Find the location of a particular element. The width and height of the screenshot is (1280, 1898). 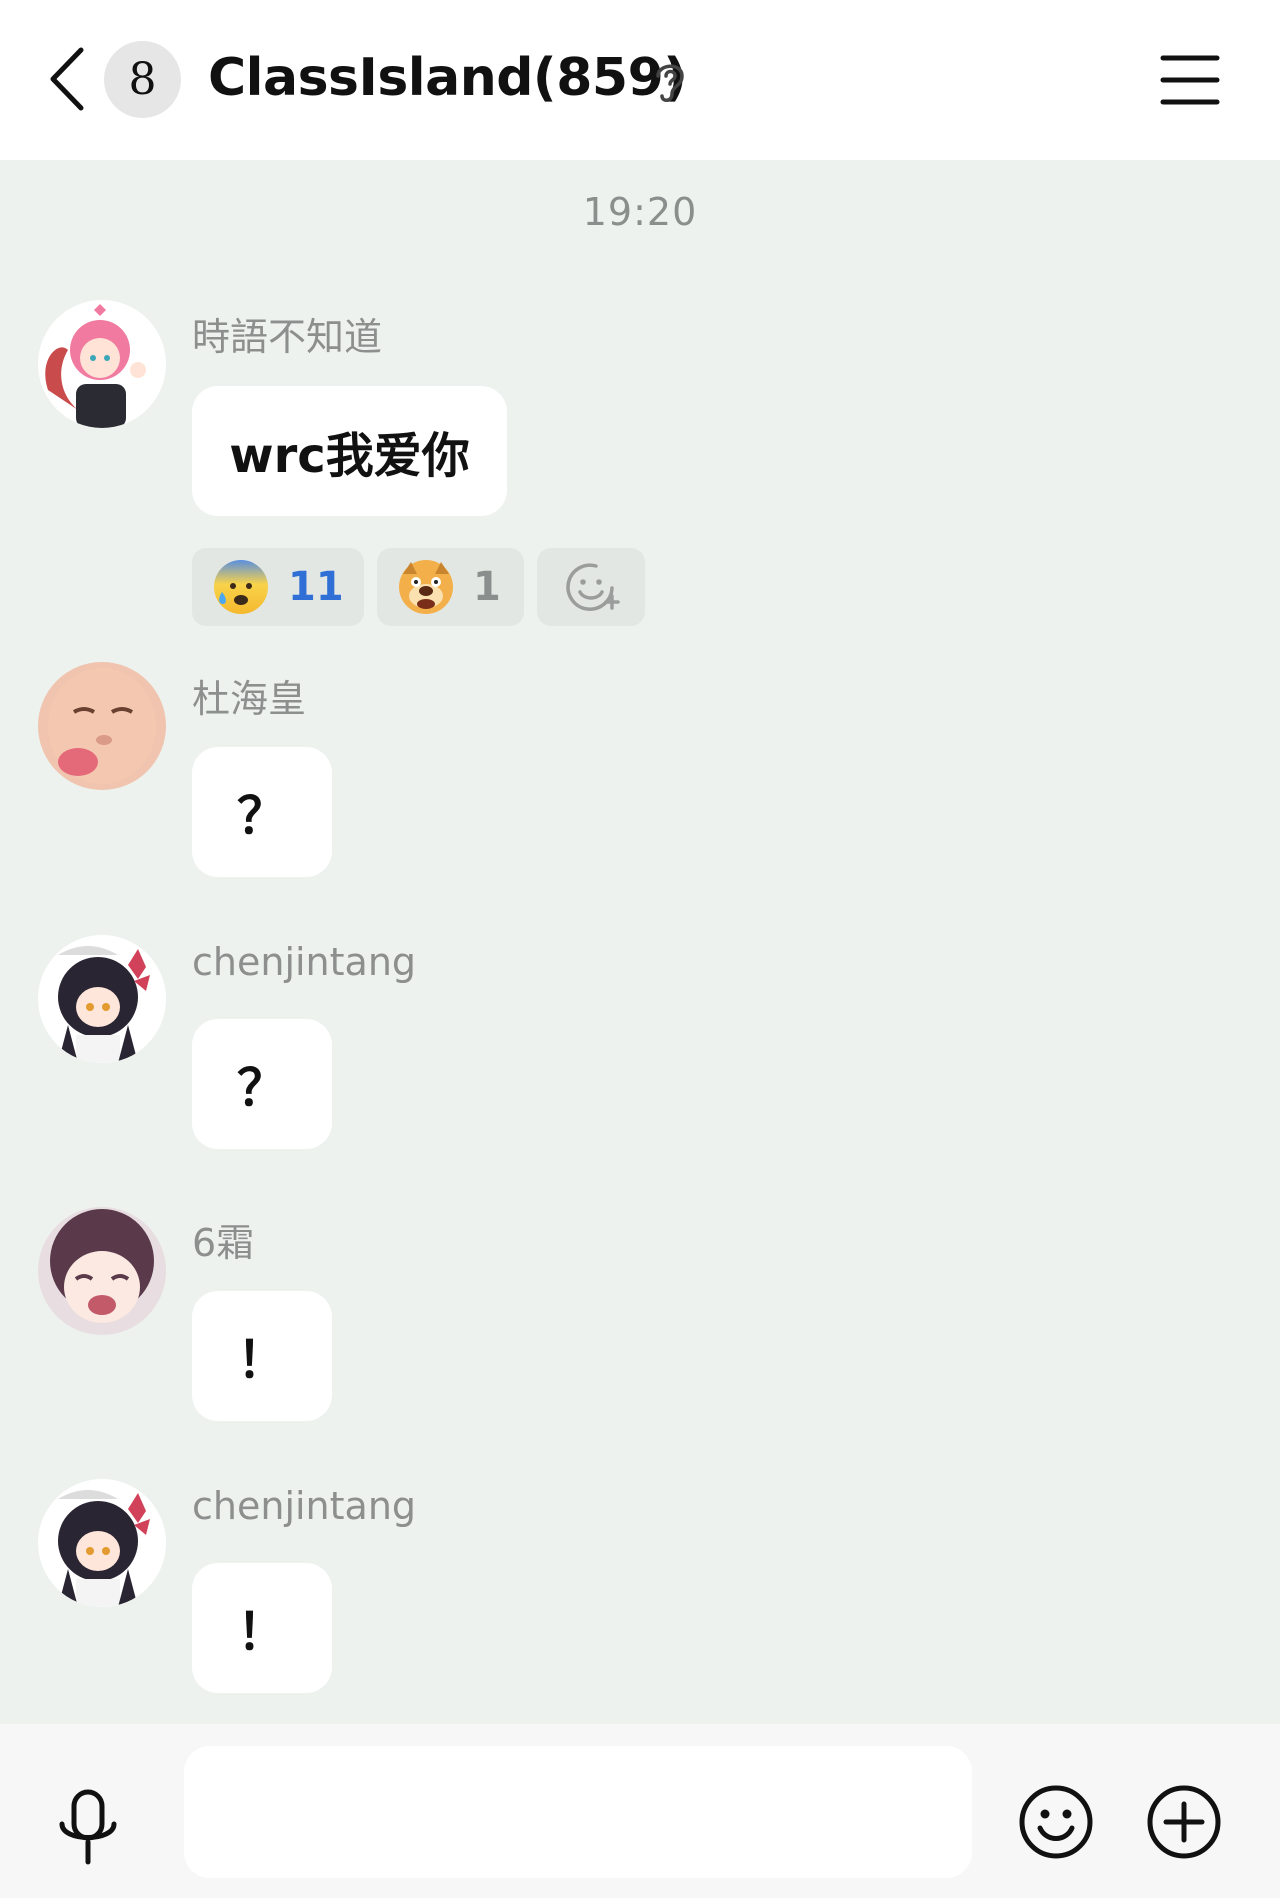

message-input is located at coordinates (578, 1812).